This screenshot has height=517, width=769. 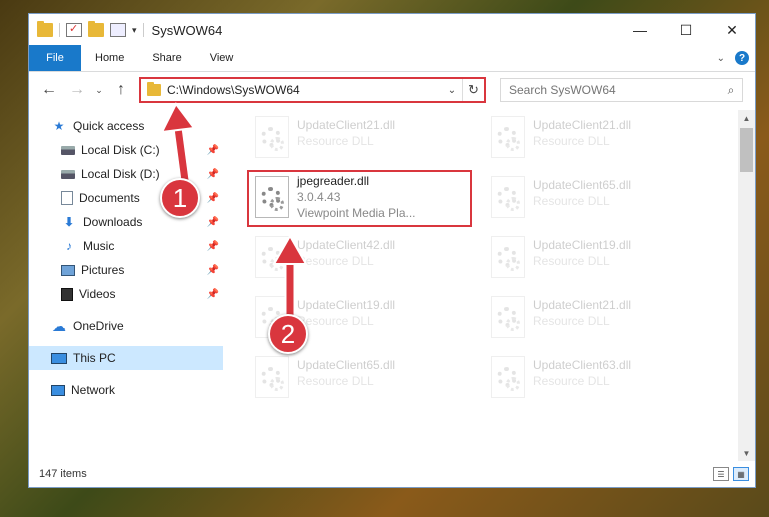 What do you see at coordinates (98, 326) in the screenshot?
I see `nav-label: OneDrive` at bounding box center [98, 326].